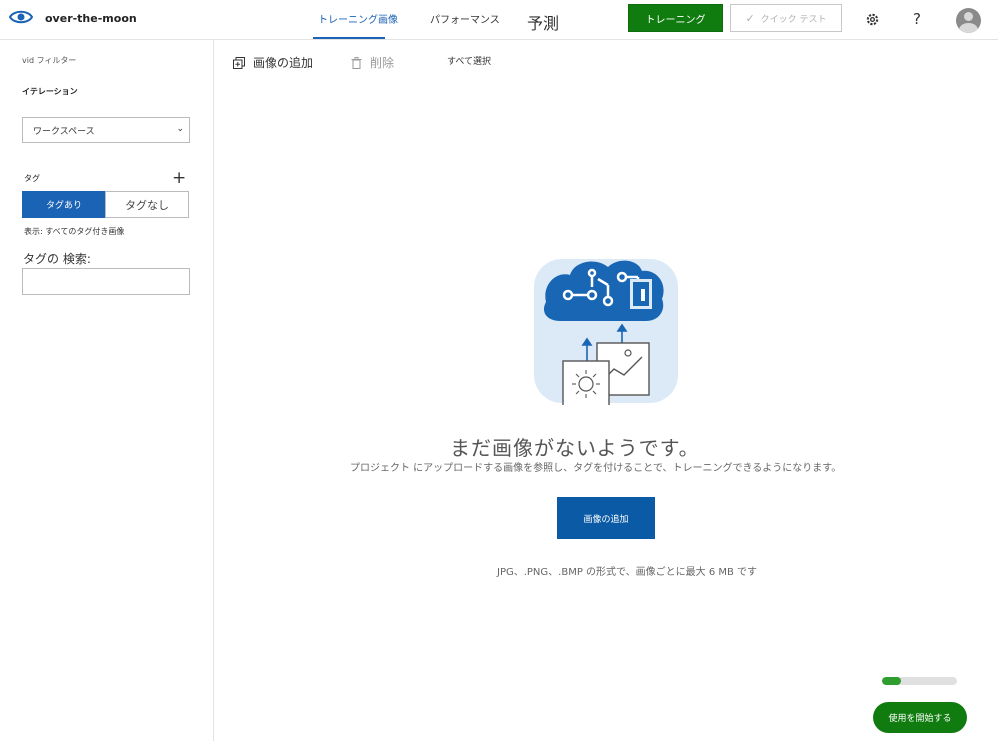 Image resolution: width=998 pixels, height=741 pixels. Describe the element at coordinates (465, 18) in the screenshot. I see `tab-performance: パフォーマンス` at that location.